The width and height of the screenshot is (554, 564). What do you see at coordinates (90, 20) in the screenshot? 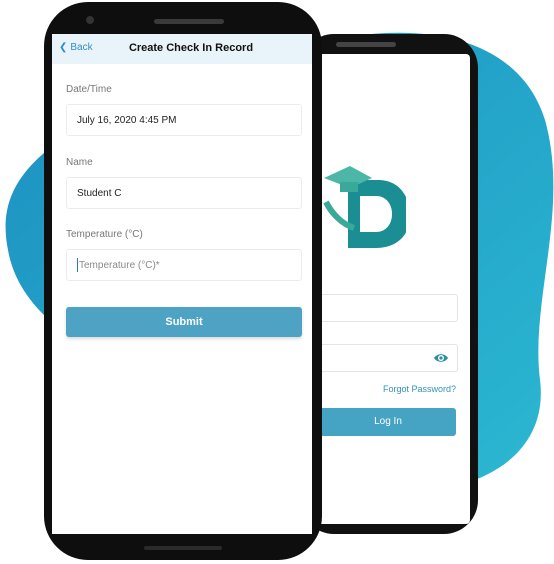
I see `front-camera` at bounding box center [90, 20].